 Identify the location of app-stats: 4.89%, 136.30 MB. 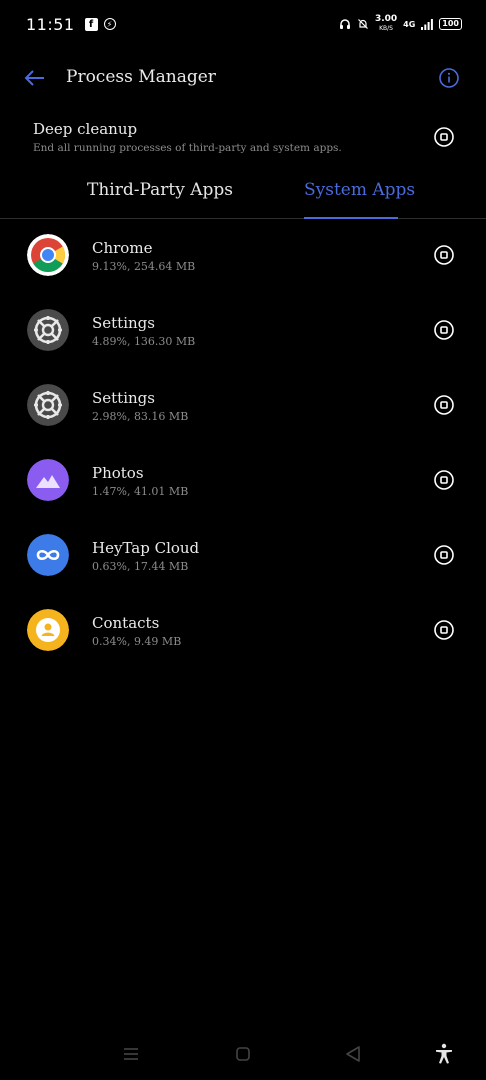
(144, 341).